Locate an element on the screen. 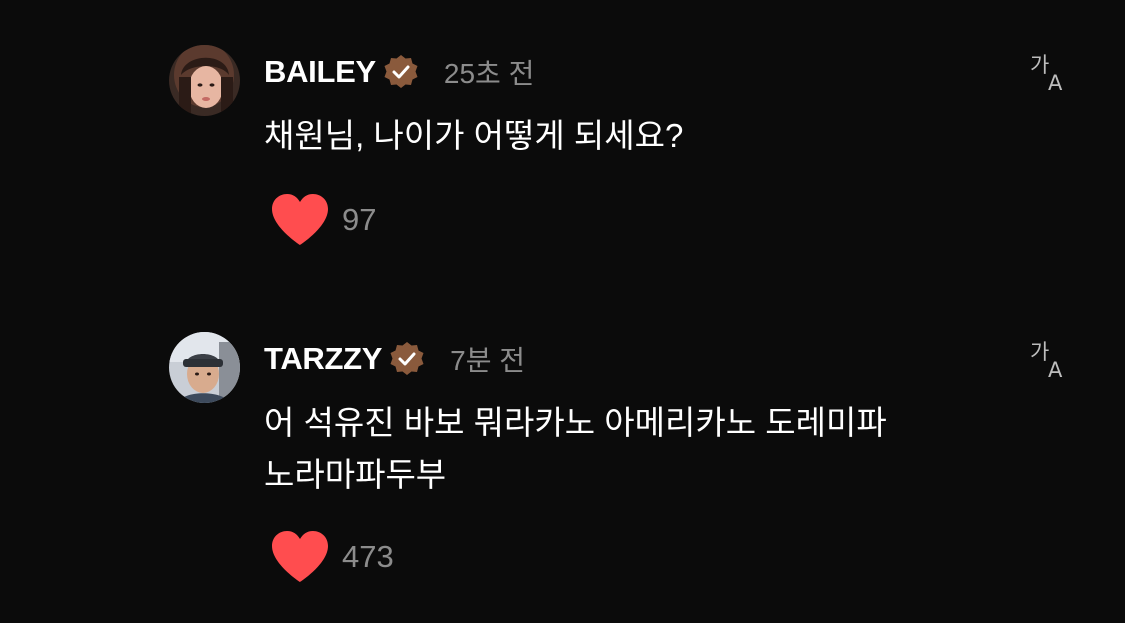 The width and height of the screenshot is (1125, 623). like-row: 97 is located at coordinates (323, 220).